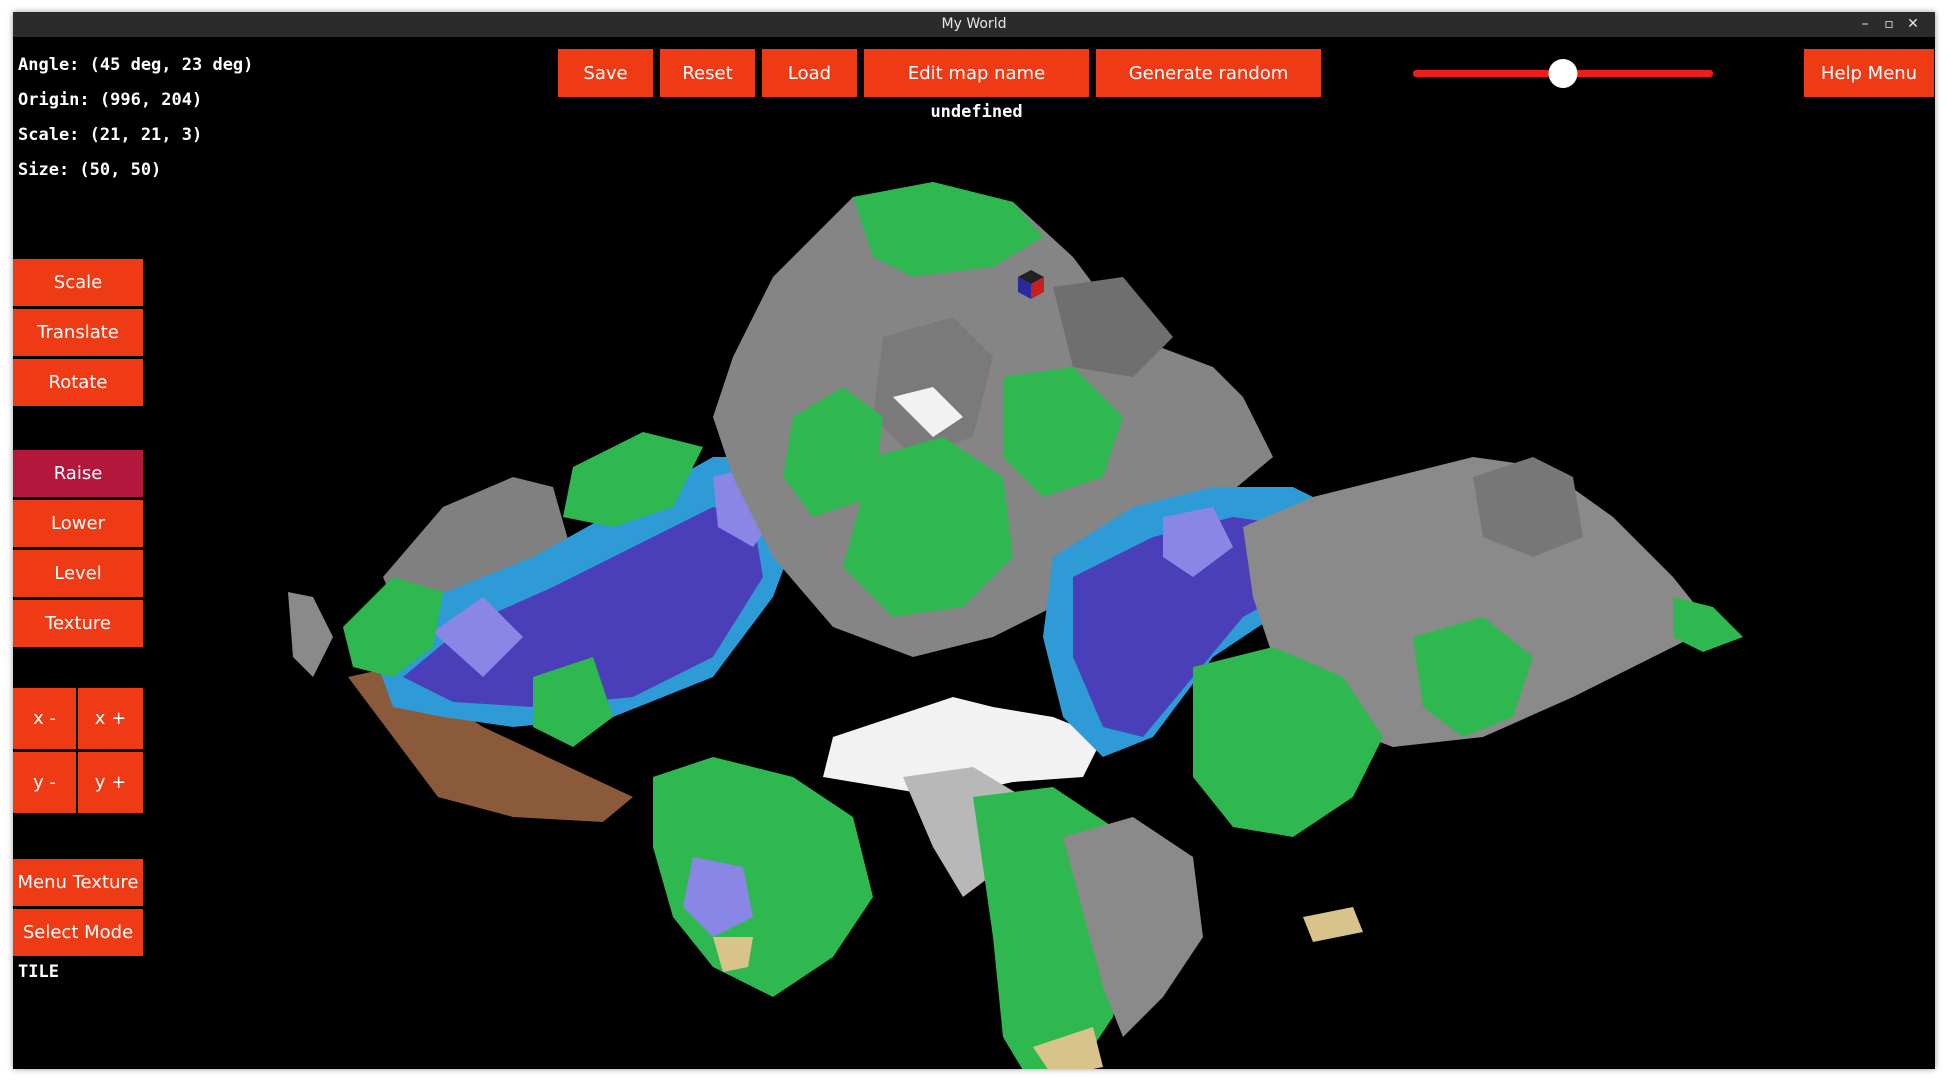  What do you see at coordinates (605, 73) in the screenshot?
I see `save-button: Save` at bounding box center [605, 73].